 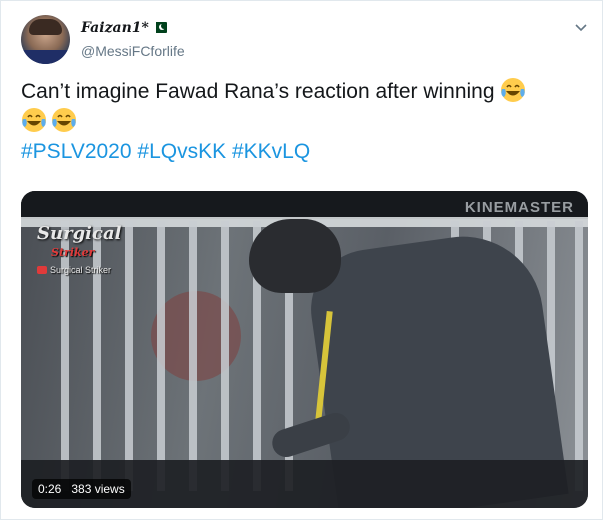 I want to click on youtube-icon, so click(x=42, y=270).